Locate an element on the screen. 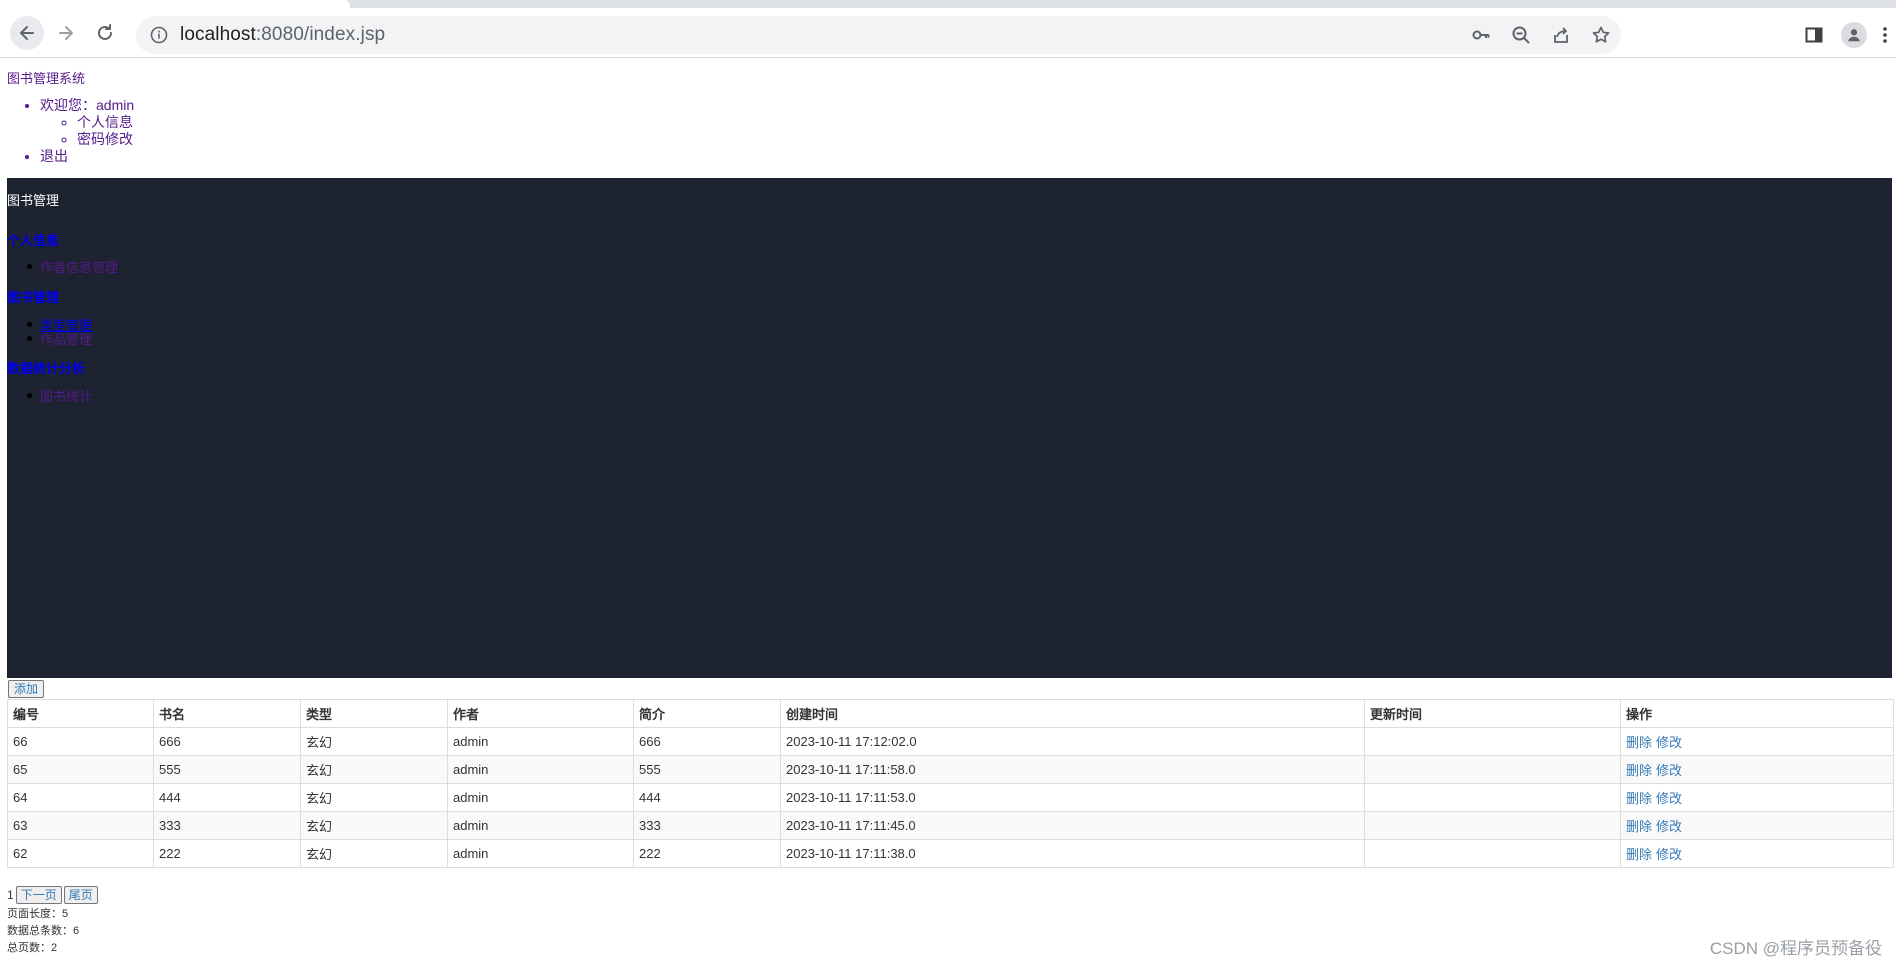 The height and width of the screenshot is (965, 1896). side-panel-button is located at coordinates (1814, 35).